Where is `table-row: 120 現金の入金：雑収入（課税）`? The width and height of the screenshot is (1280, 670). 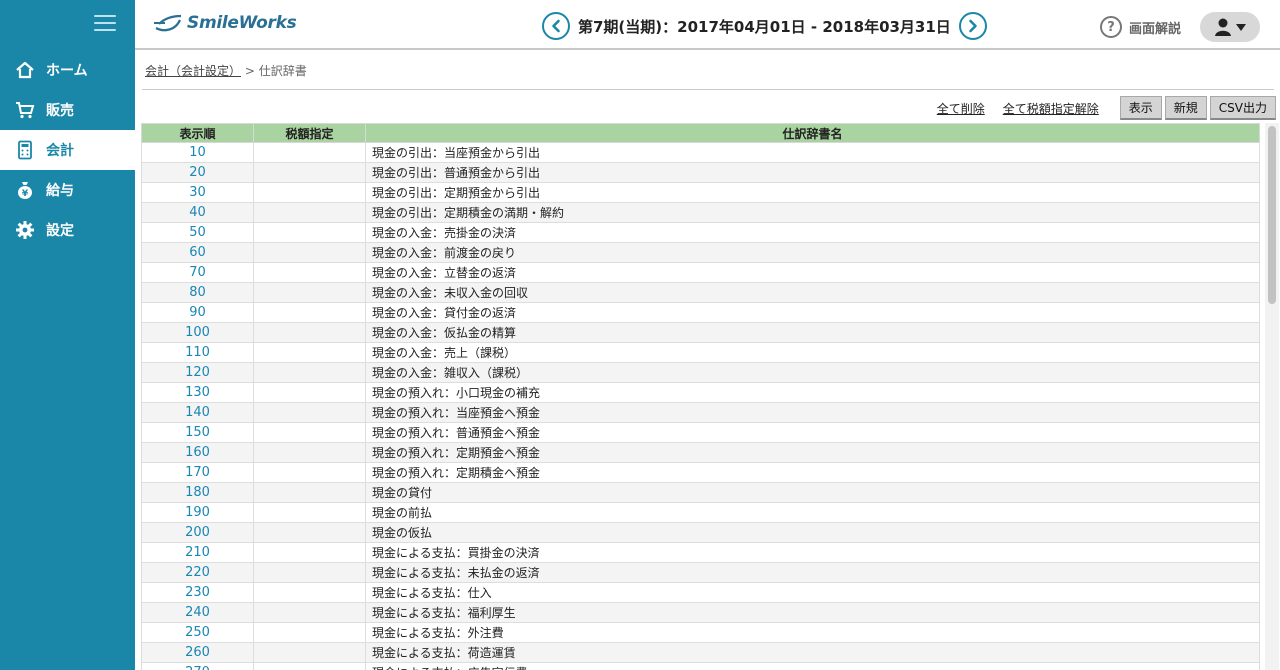
table-row: 120 現金の入金：雑収入（課税） is located at coordinates (700, 372).